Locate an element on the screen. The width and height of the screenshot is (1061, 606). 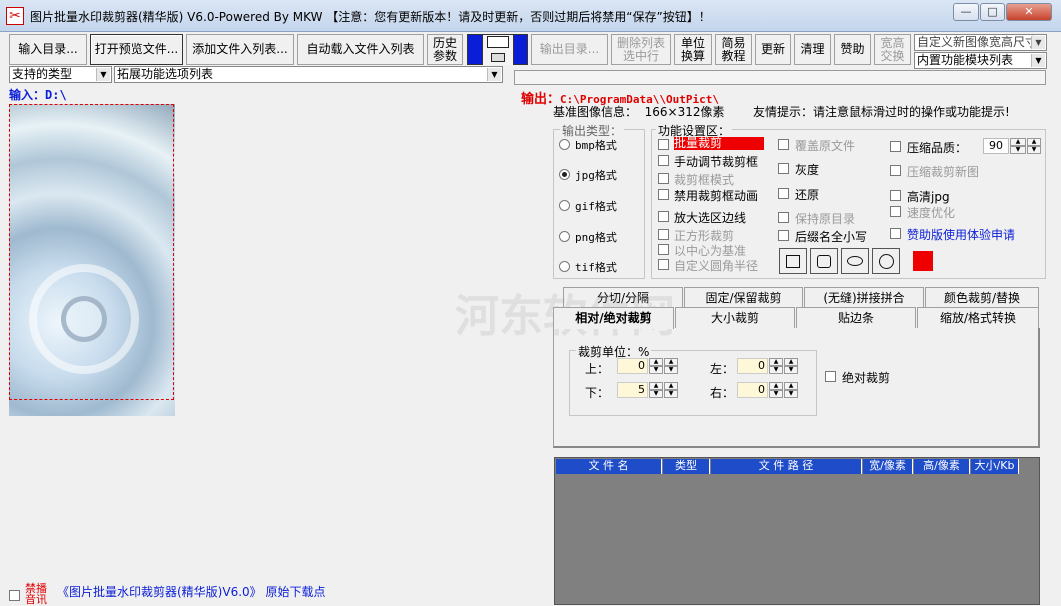
minimize-button: — is located at coordinates (966, 12).